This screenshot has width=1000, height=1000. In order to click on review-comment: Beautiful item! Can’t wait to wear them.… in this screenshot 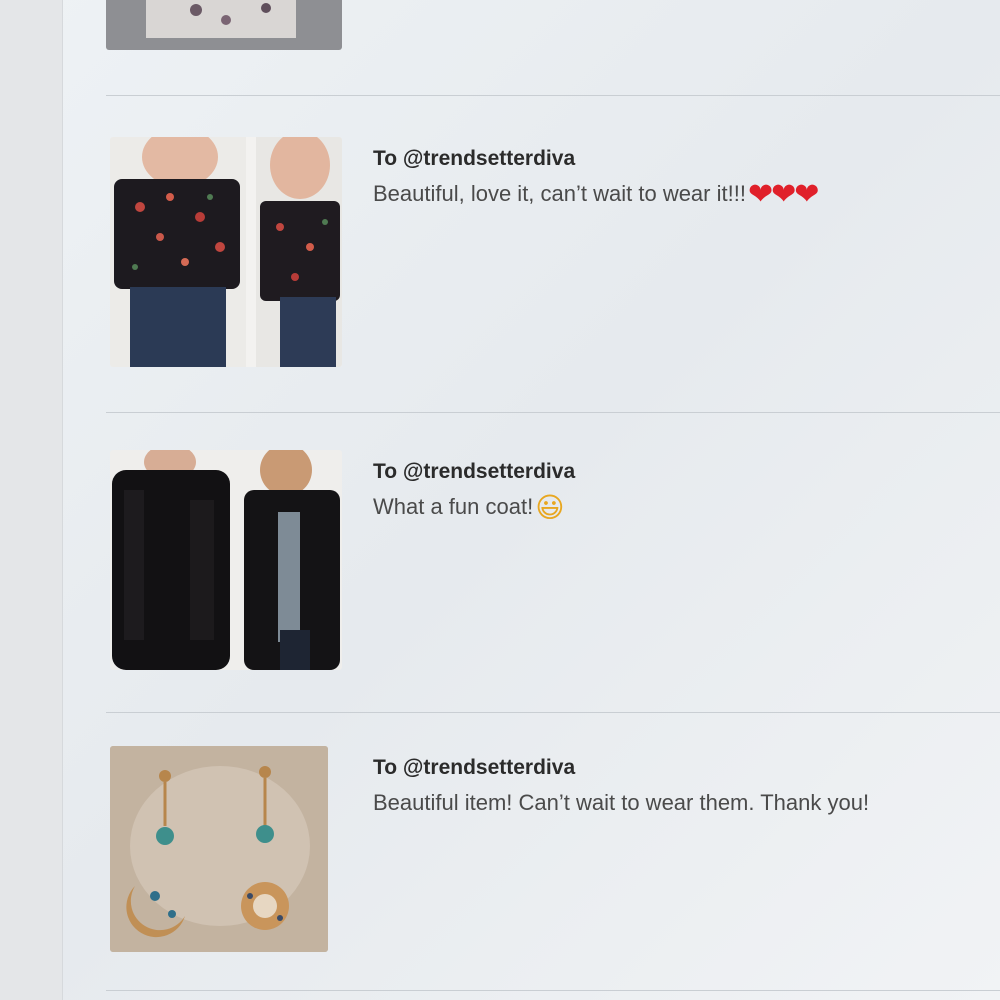, I will do `click(683, 803)`.